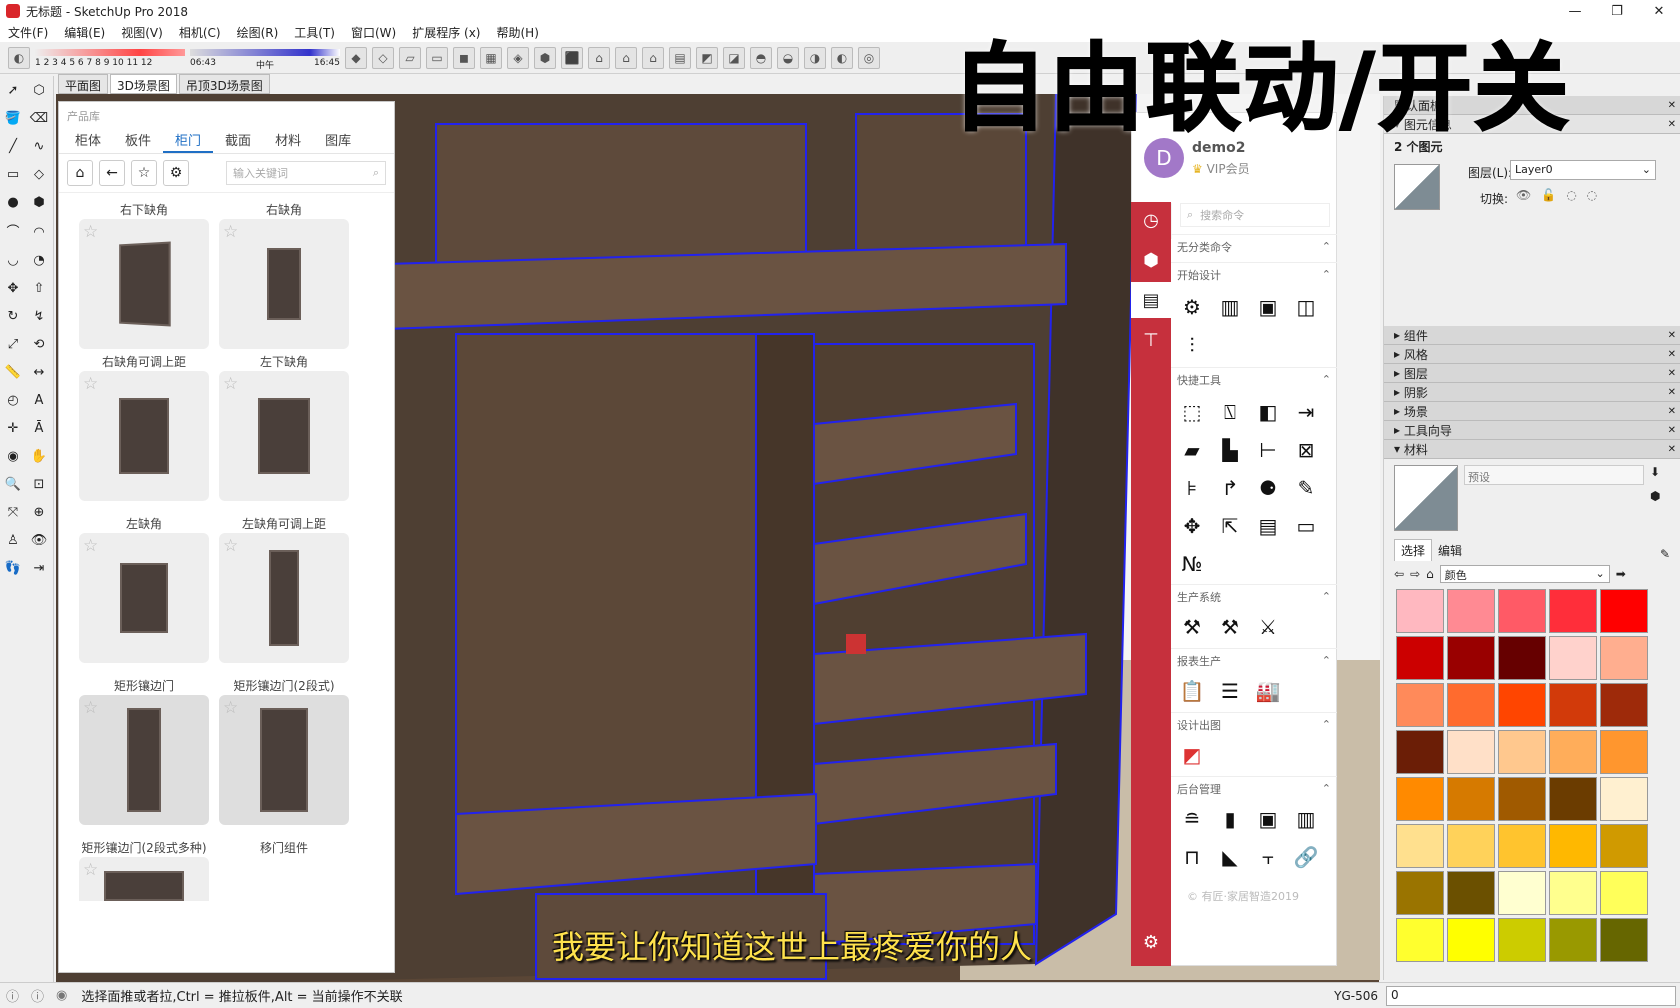 The width and height of the screenshot is (1680, 1008). I want to click on layer-select: Layer0 ⌄, so click(1583, 170).